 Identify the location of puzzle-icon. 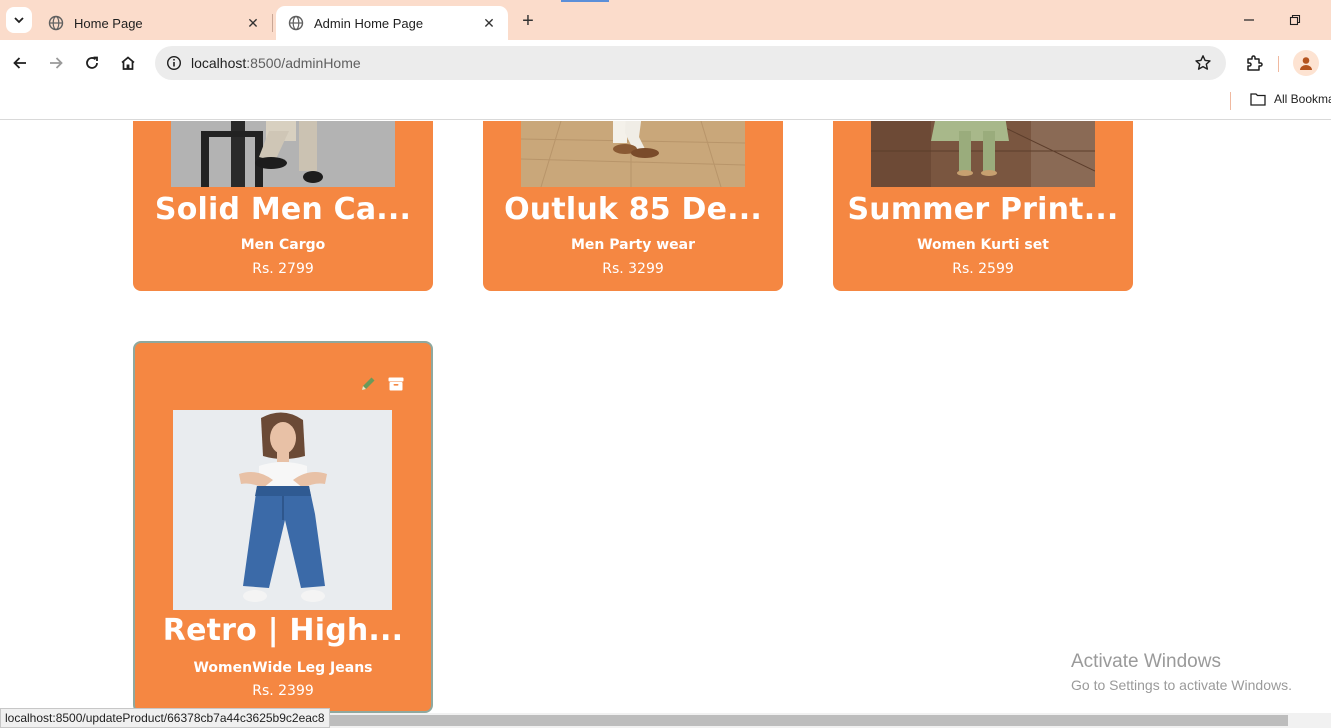
(1255, 63).